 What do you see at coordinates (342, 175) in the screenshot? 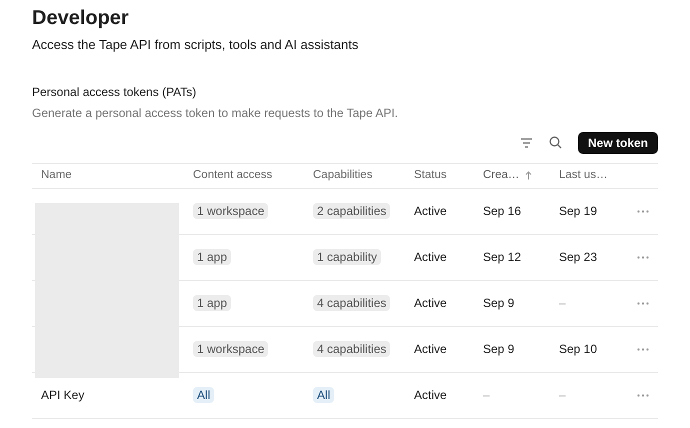
I see `column-header: Capabilities` at bounding box center [342, 175].